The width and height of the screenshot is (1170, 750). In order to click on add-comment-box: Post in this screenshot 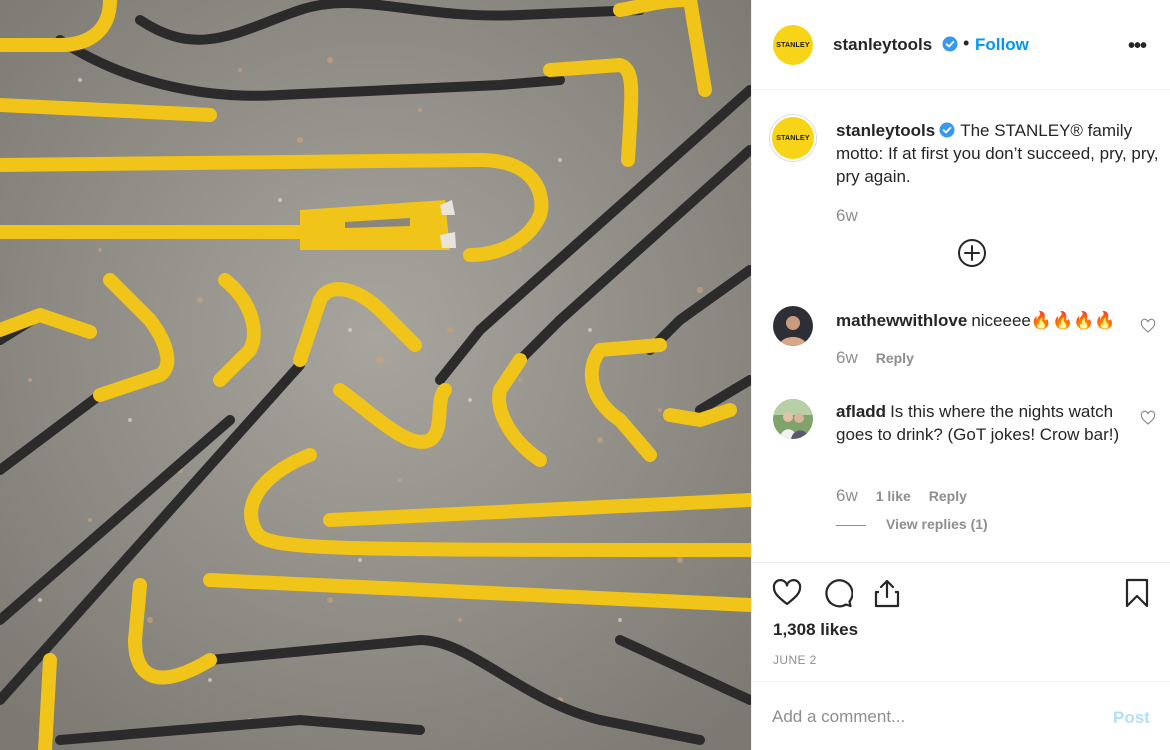, I will do `click(961, 715)`.